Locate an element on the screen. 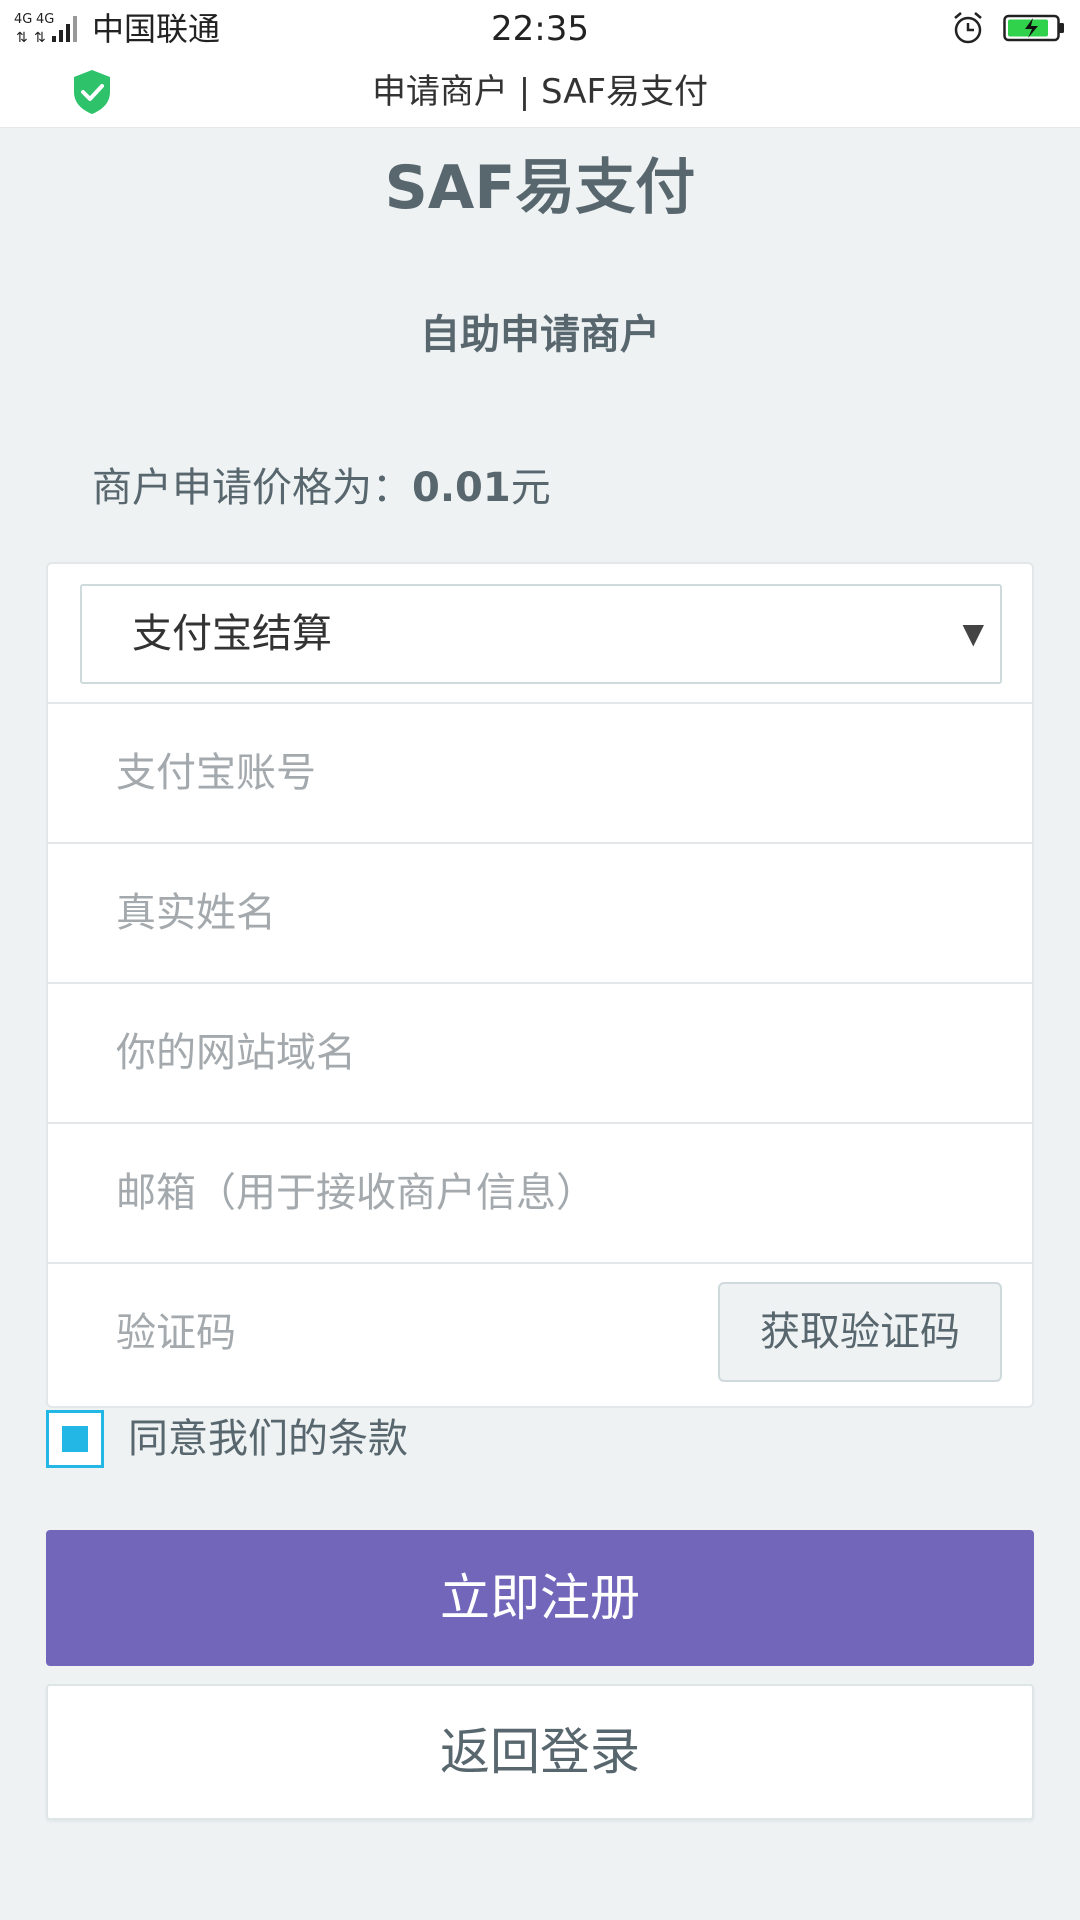 This screenshot has height=1920, width=1080. browser-title-bar: 申请商户 | SAF易支付 is located at coordinates (540, 93).